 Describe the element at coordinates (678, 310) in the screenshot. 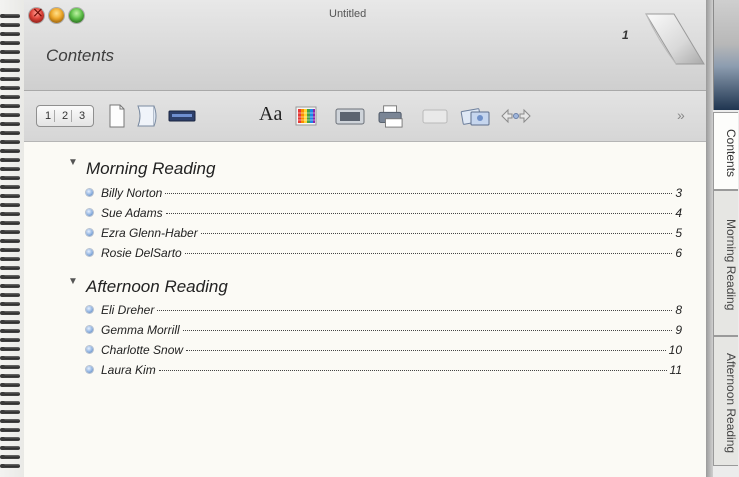

I see `entry-page: 8` at that location.